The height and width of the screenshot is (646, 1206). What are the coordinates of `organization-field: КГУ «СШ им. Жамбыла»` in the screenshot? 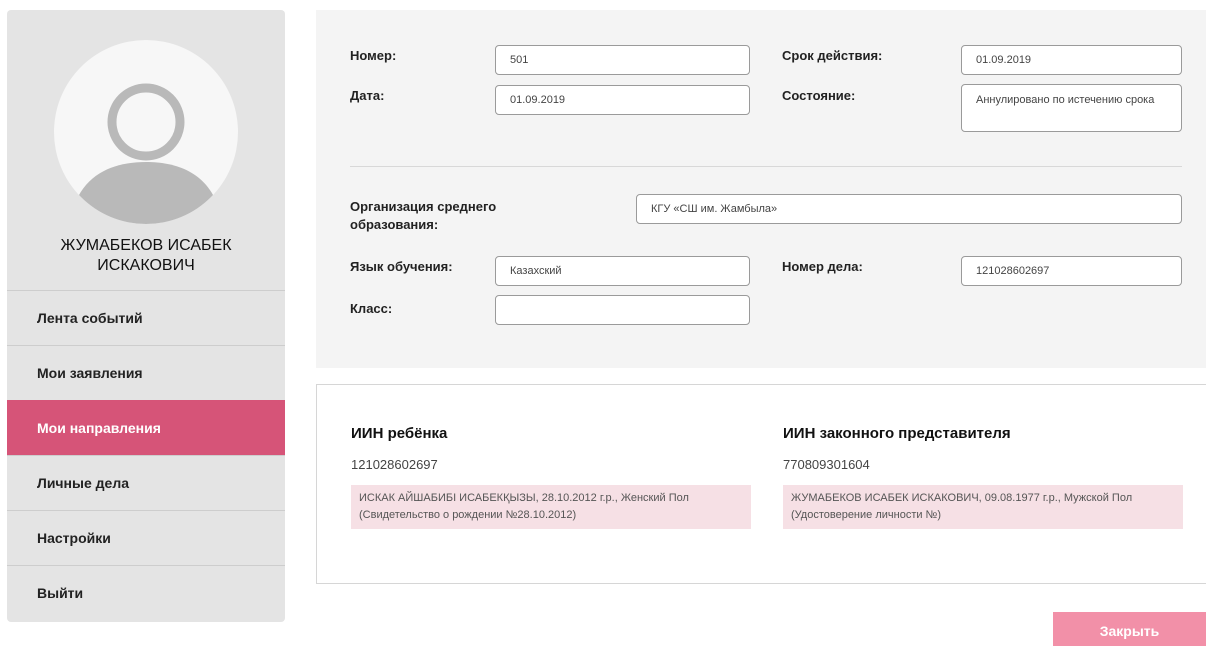 It's located at (909, 209).